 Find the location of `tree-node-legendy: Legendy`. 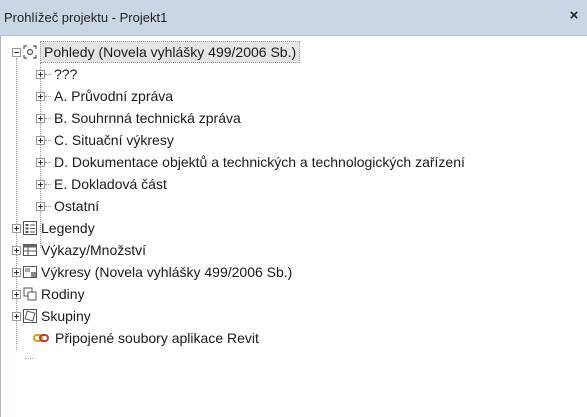

tree-node-legendy: Legendy is located at coordinates (294, 228).